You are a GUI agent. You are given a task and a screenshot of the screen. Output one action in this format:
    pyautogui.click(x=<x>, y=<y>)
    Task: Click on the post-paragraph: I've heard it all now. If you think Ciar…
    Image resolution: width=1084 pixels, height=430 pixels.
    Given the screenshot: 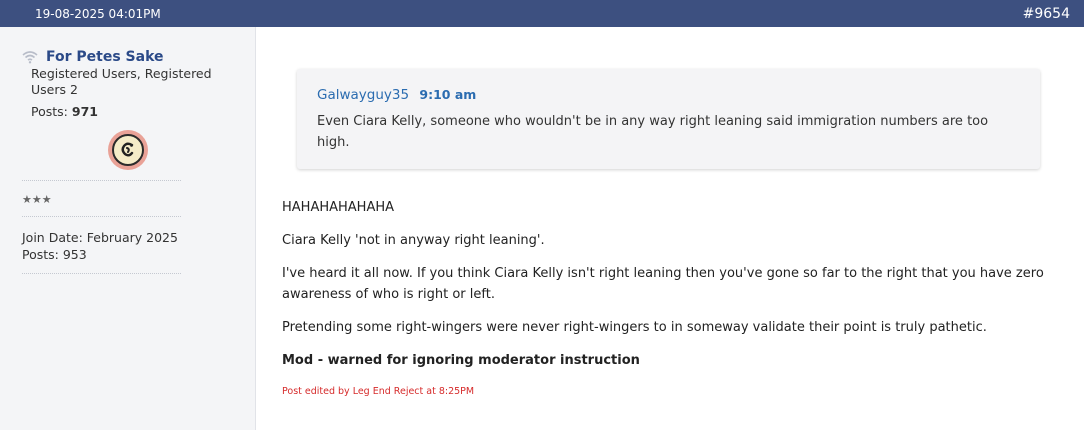 What is the action you would take?
    pyautogui.click(x=663, y=284)
    